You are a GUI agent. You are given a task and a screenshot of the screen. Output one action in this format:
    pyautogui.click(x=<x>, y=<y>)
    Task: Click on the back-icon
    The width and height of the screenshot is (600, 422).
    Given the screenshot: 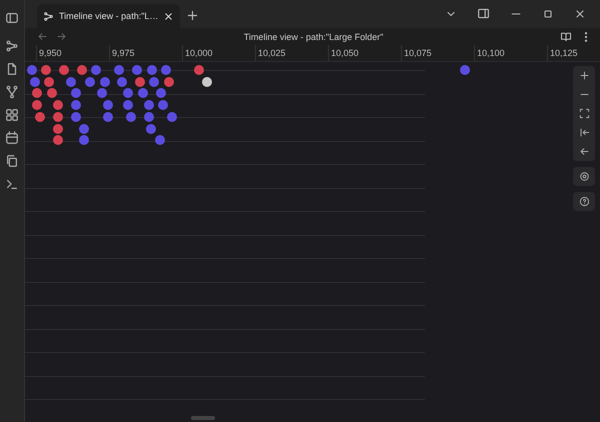 What is the action you would take?
    pyautogui.click(x=42, y=36)
    